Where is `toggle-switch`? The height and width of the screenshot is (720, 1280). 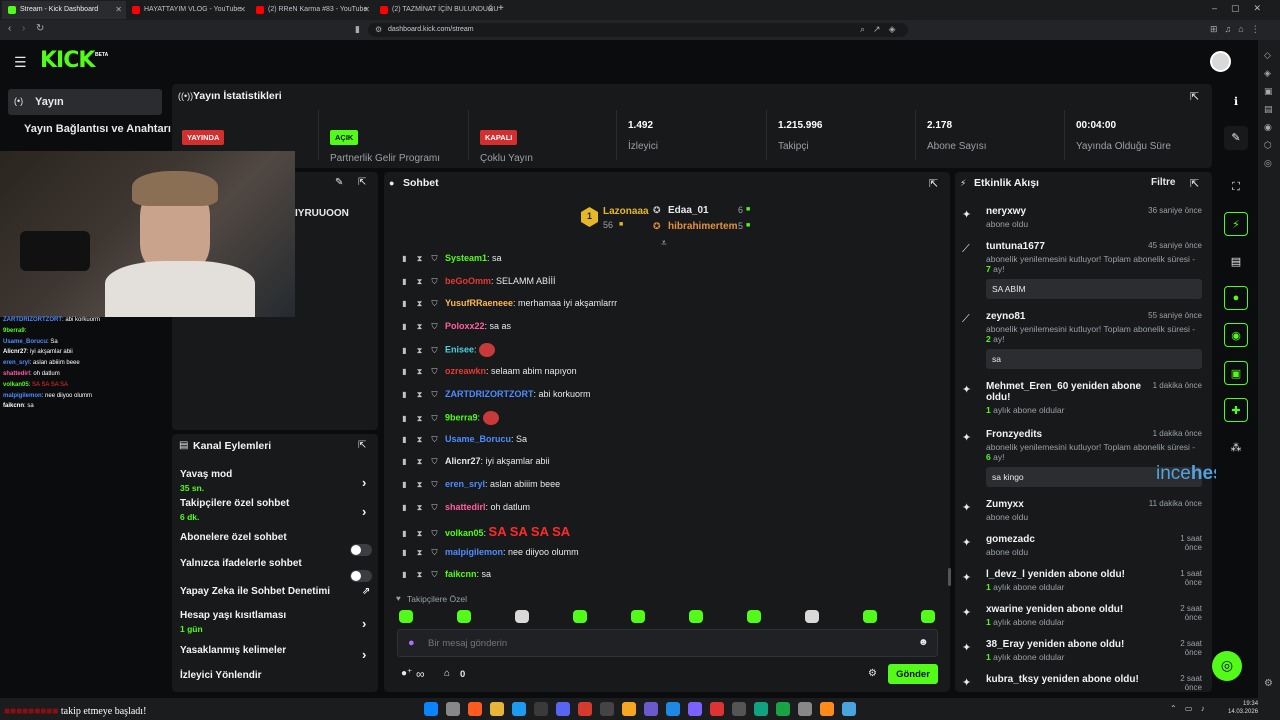
toggle-switch is located at coordinates (361, 550).